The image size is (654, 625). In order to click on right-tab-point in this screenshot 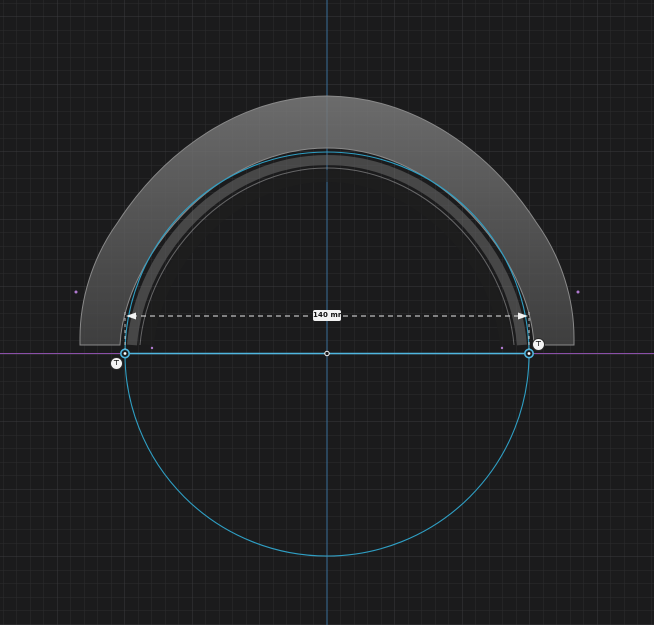, I will do `click(578, 292)`.